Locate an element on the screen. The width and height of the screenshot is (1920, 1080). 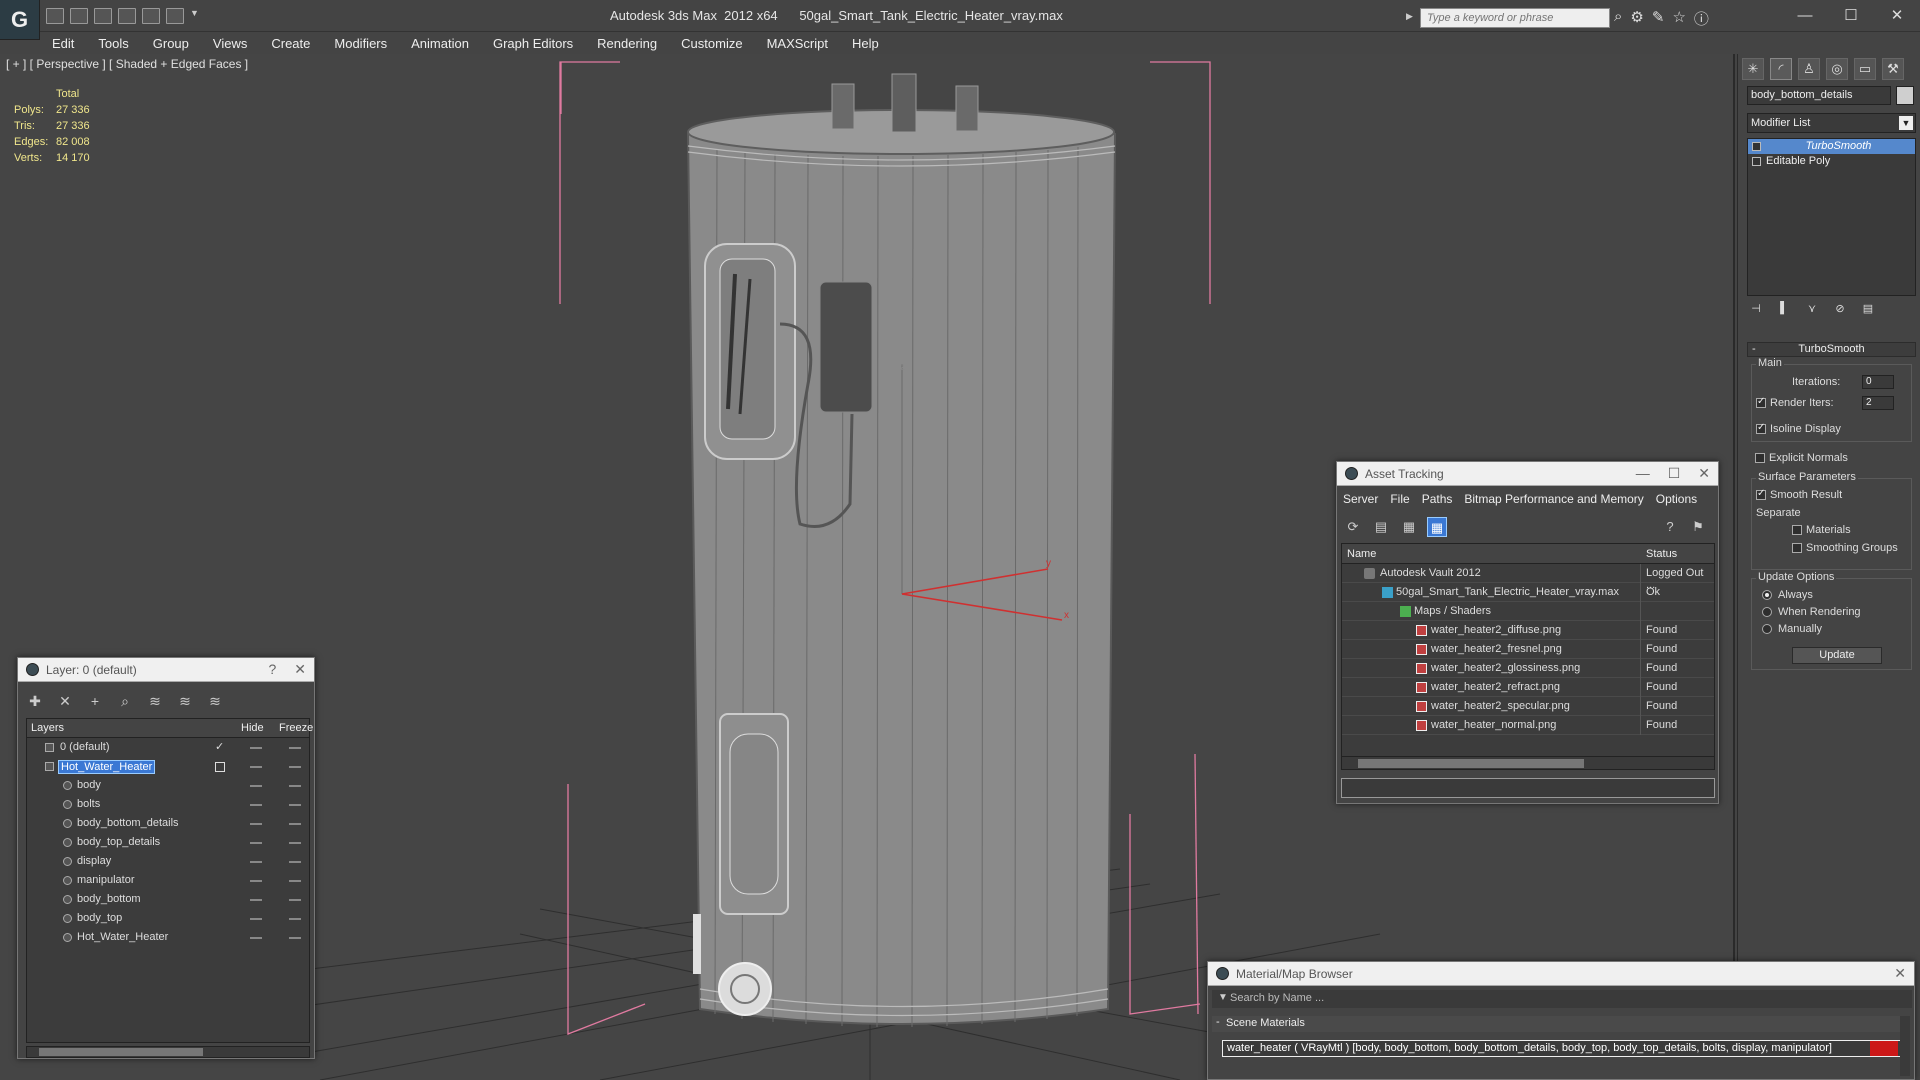
menu-create: Create is located at coordinates (290, 43).